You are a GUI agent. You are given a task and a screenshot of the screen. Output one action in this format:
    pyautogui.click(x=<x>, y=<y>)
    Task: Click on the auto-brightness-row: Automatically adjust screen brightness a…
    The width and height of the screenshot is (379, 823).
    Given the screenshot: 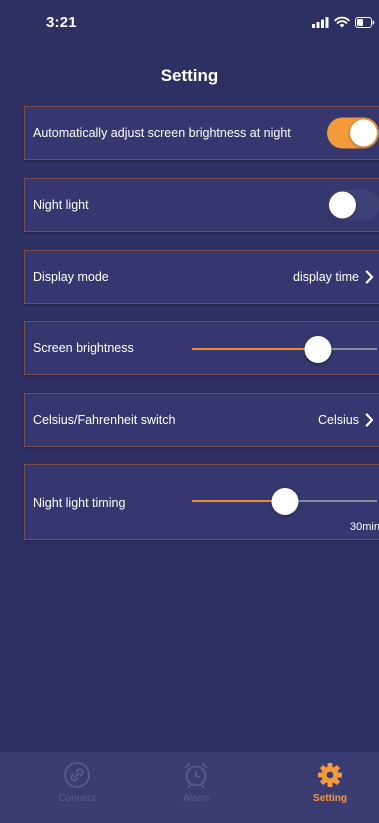 What is the action you would take?
    pyautogui.click(x=201, y=133)
    